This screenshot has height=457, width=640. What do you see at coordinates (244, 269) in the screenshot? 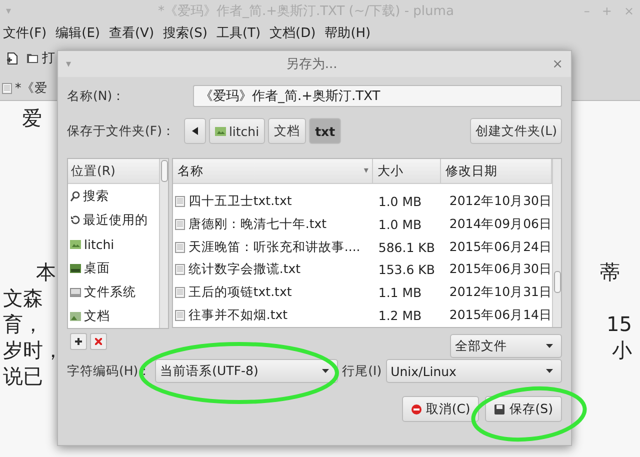
I see `file-name: 统计数字会撒谎.txt` at bounding box center [244, 269].